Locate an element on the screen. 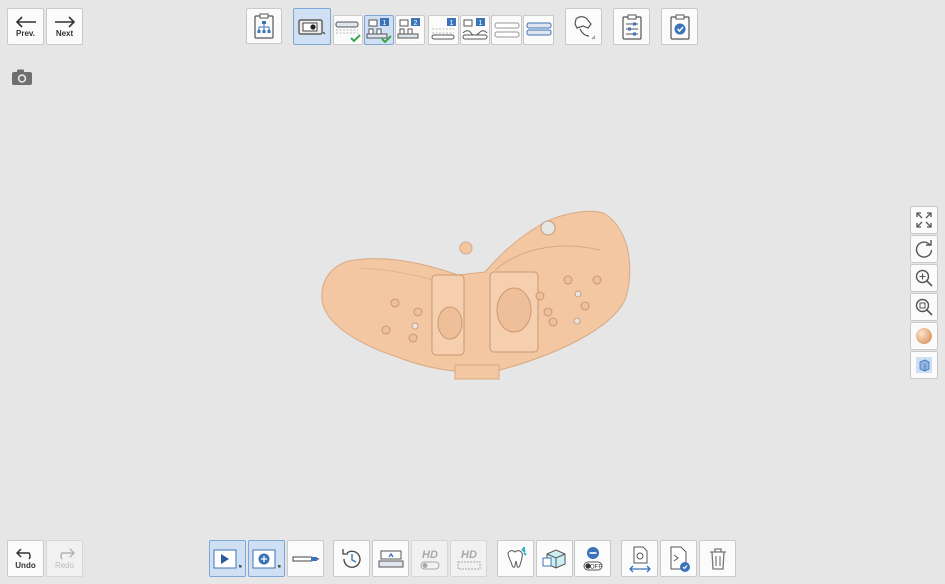 This screenshot has height=584, width=945. file-transfer-icon is located at coordinates (639, 559).